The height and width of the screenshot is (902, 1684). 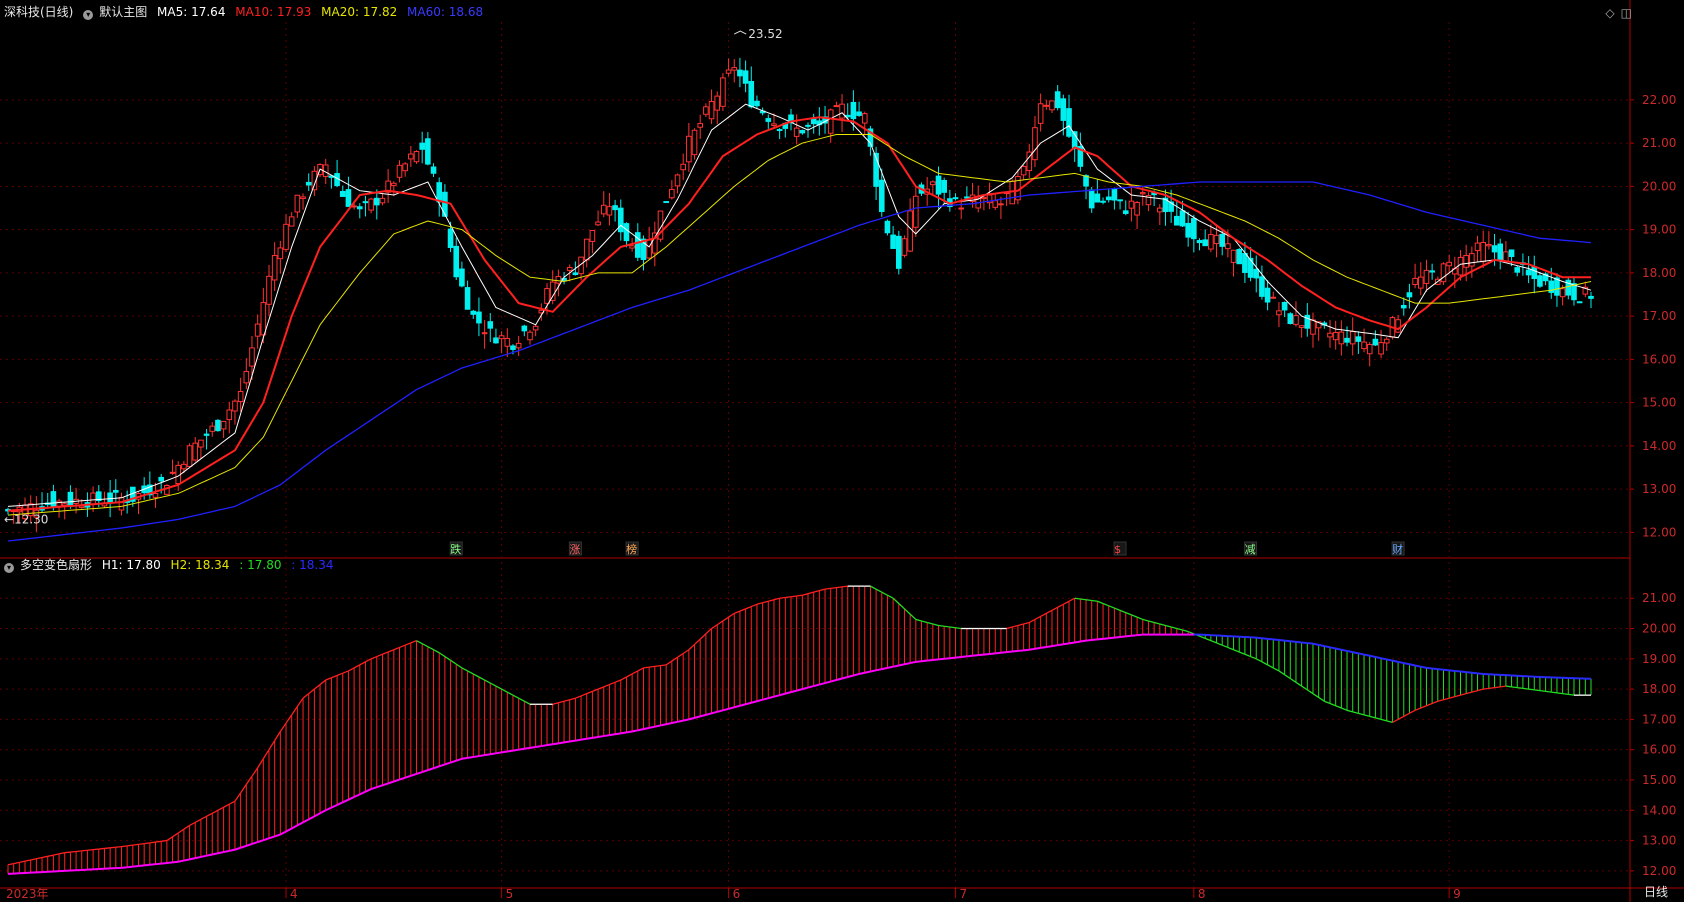 I want to click on x-month-label: 5, so click(x=510, y=894).